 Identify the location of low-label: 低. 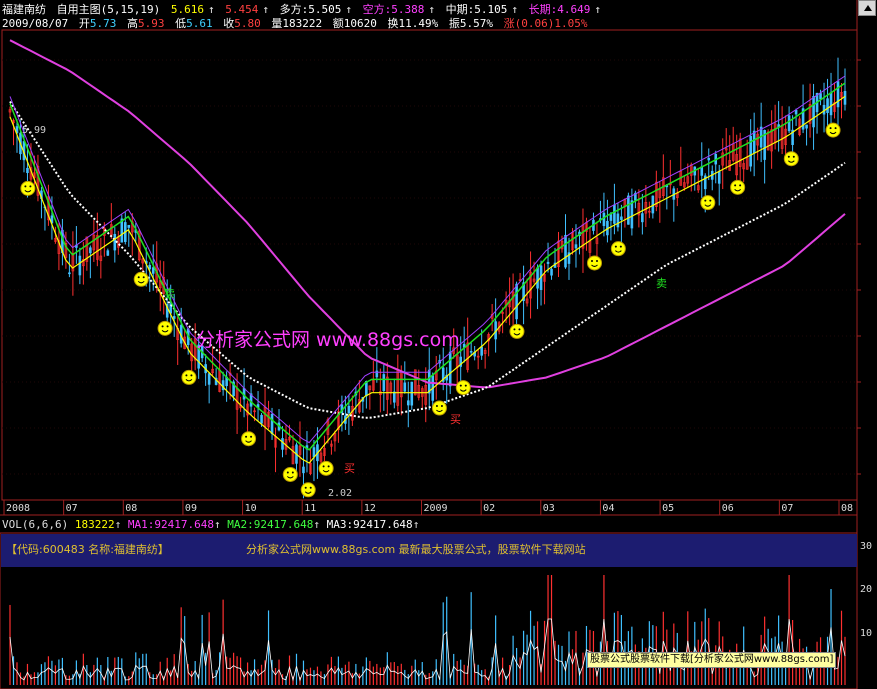
(181, 23).